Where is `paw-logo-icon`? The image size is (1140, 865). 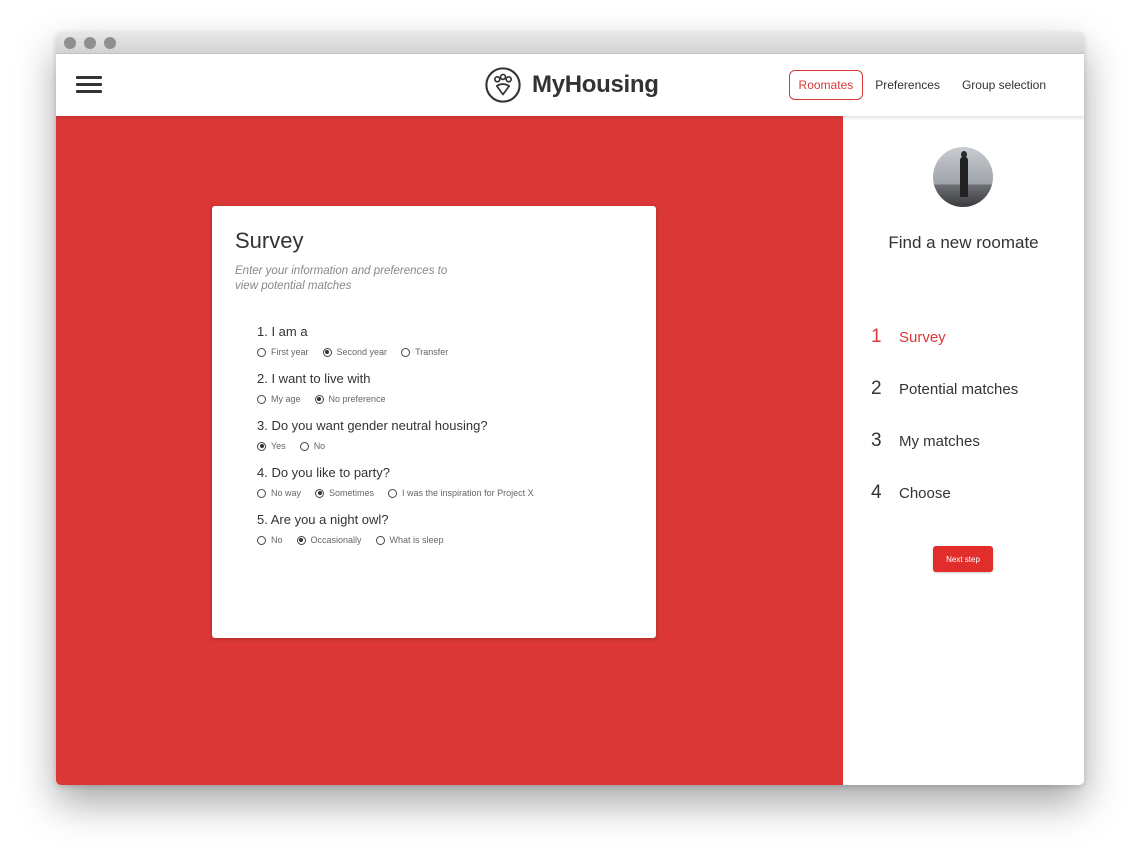 paw-logo-icon is located at coordinates (503, 85).